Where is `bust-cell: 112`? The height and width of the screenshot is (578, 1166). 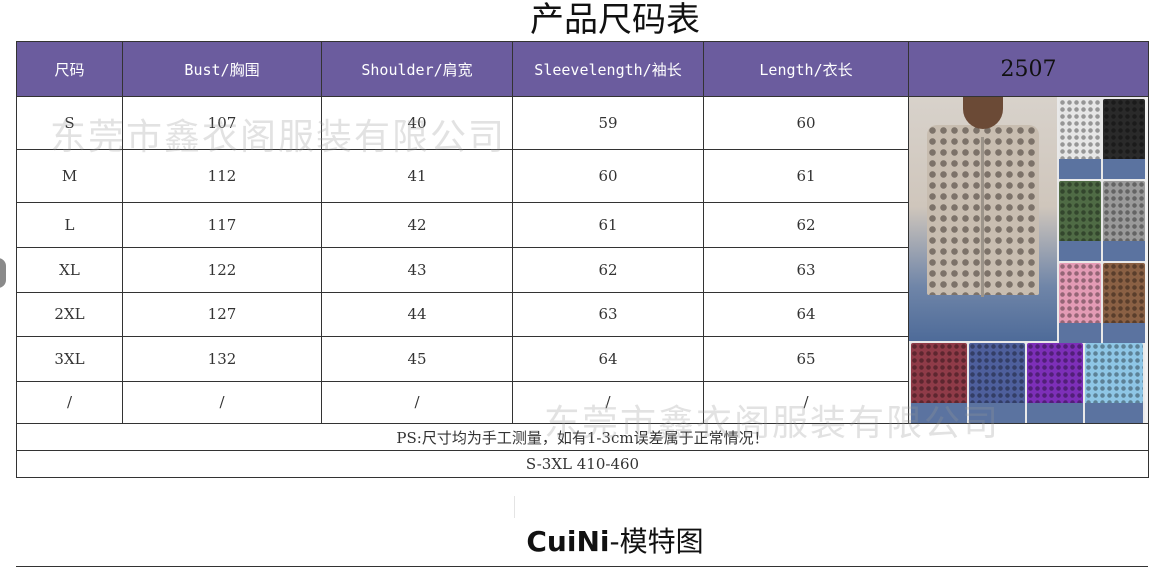 bust-cell: 112 is located at coordinates (222, 176).